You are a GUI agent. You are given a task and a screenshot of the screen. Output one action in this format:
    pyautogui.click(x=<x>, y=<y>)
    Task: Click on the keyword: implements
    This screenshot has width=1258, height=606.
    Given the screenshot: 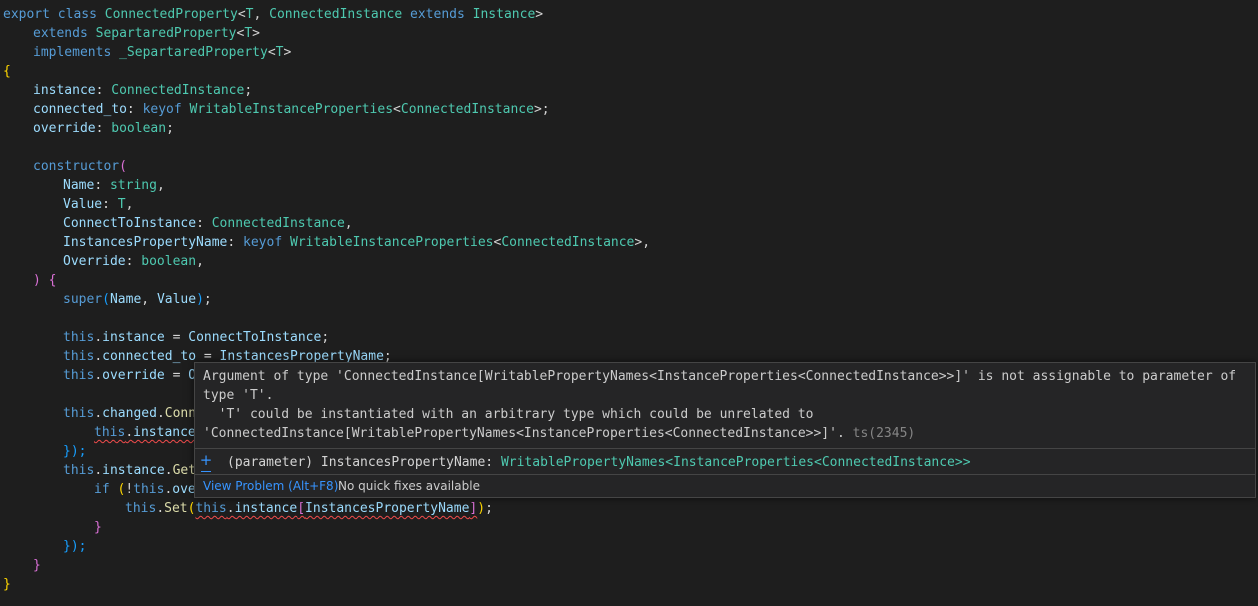 What is the action you would take?
    pyautogui.click(x=72, y=52)
    